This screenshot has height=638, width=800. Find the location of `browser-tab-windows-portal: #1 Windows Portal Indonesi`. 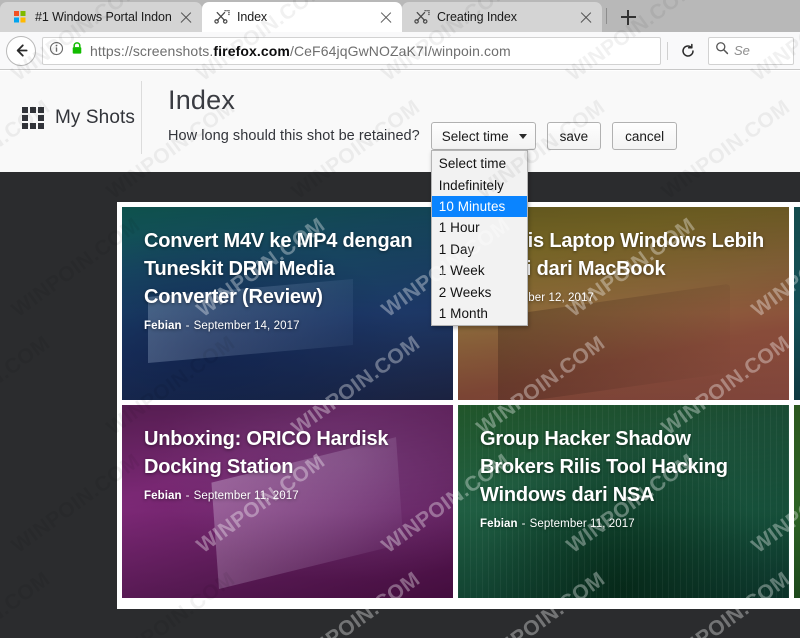

browser-tab-windows-portal: #1 Windows Portal Indonesi is located at coordinates (101, 17).